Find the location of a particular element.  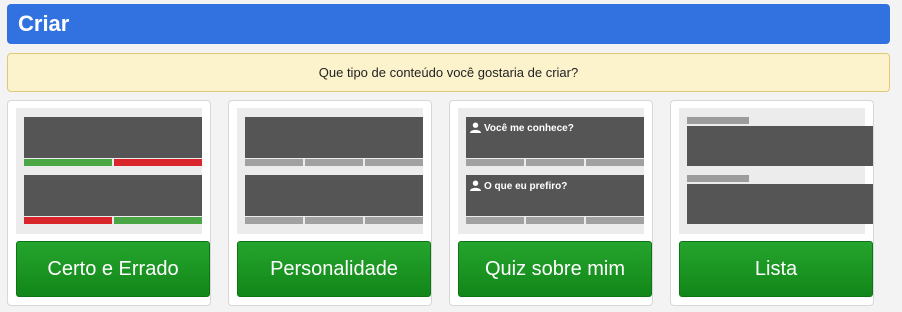

true-false-preview is located at coordinates (109, 171).